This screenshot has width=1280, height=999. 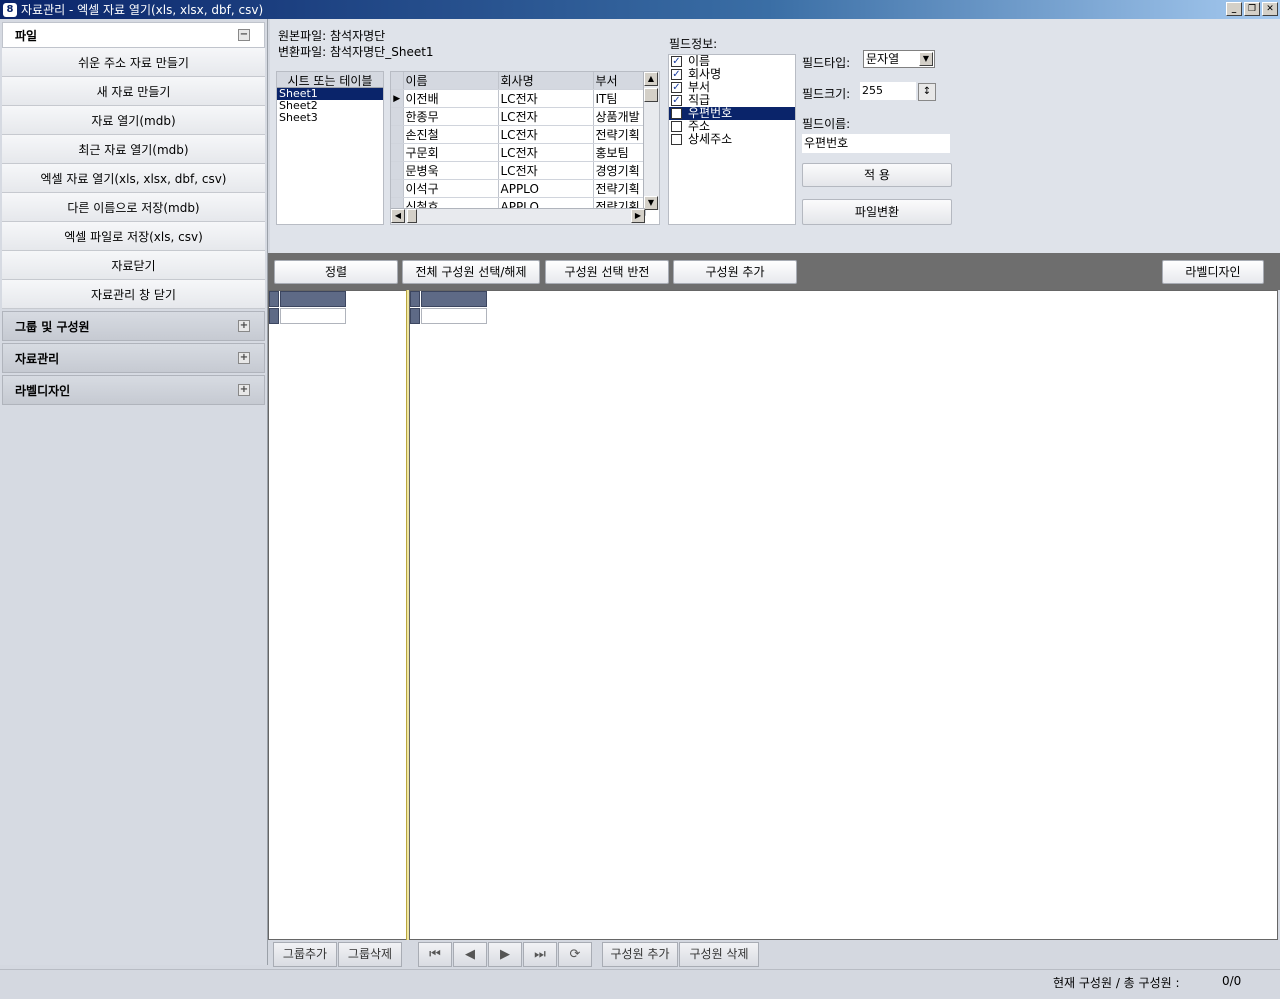 What do you see at coordinates (435, 954) in the screenshot?
I see `first-record-icon: ⏮` at bounding box center [435, 954].